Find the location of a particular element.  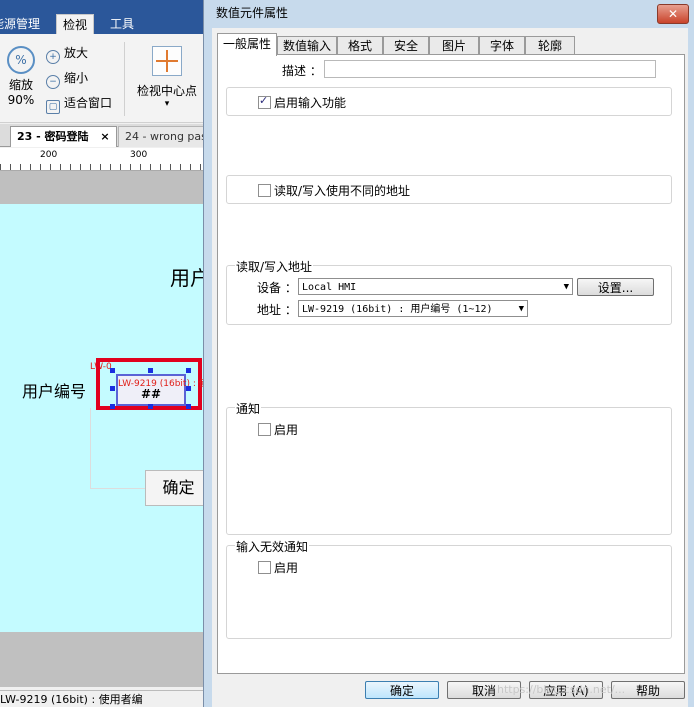

ribbon-tab-view: 检视 is located at coordinates (75, 24).